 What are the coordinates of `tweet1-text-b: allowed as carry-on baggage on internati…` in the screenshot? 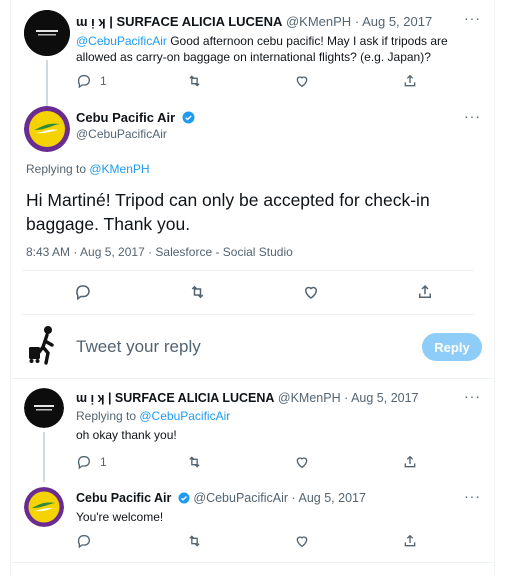 It's located at (253, 57).